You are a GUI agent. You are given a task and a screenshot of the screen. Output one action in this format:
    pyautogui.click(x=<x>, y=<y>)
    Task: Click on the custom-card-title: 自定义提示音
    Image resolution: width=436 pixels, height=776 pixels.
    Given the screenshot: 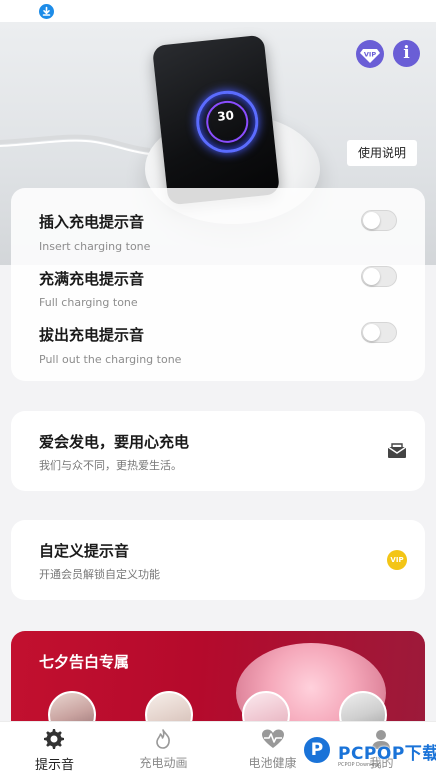 What is the action you would take?
    pyautogui.click(x=84, y=551)
    